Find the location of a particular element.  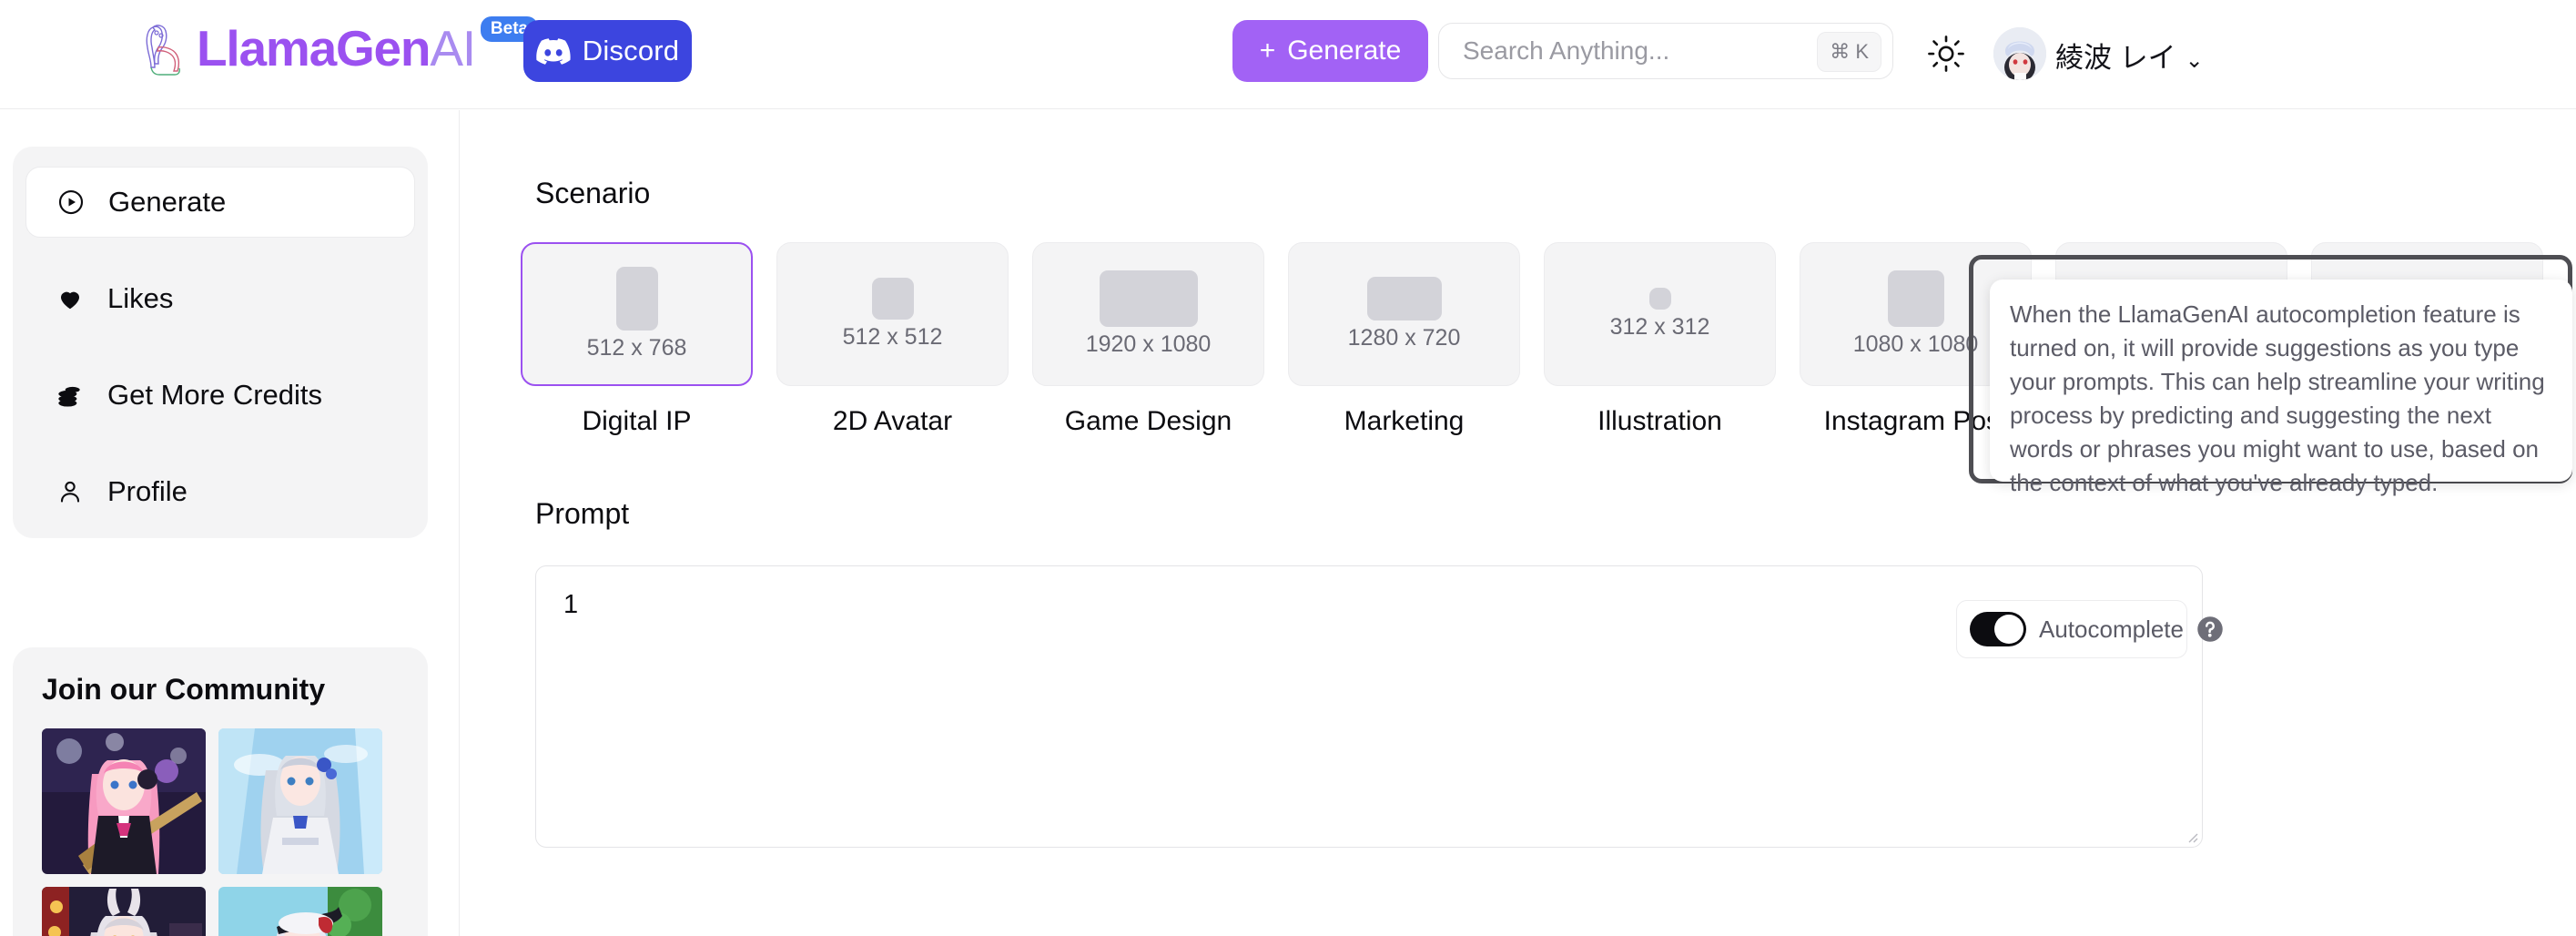

toggle-knob is located at coordinates (2008, 629).